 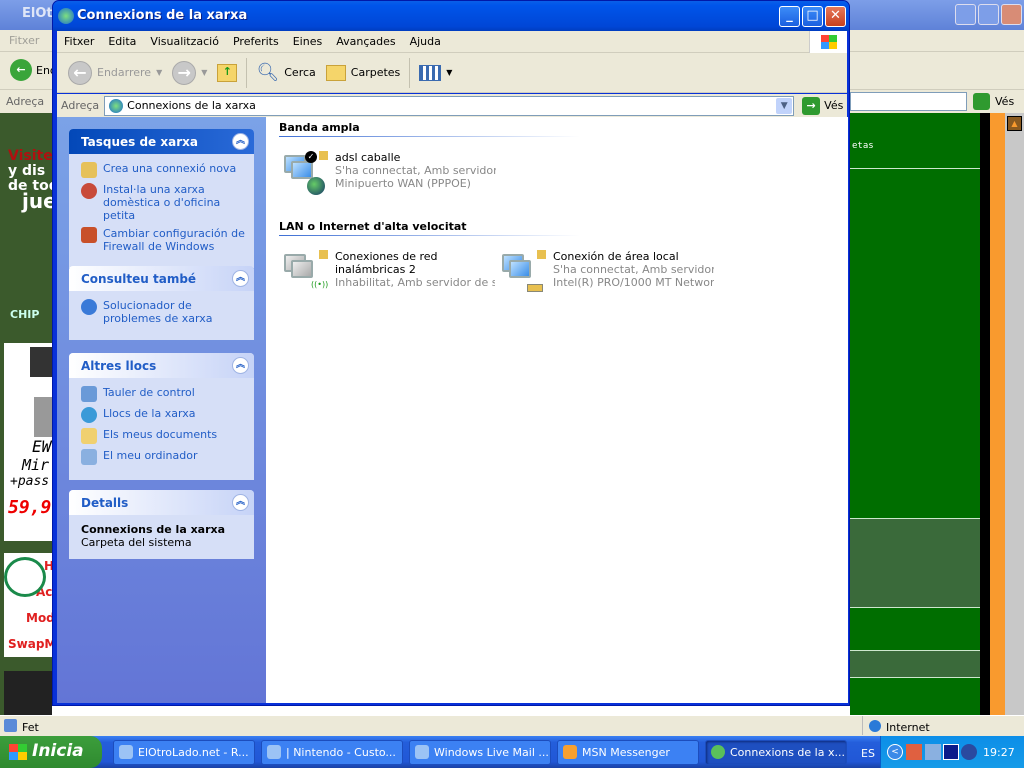 I want to click on background-window-controls, so click(x=988, y=14).